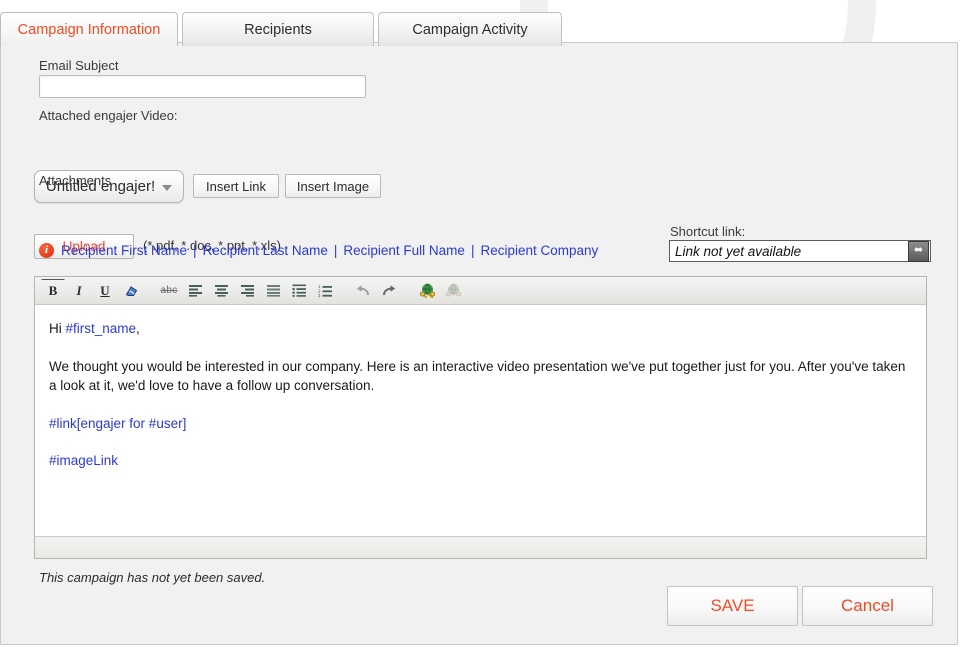  I want to click on svg-text: 3, so click(319, 295).